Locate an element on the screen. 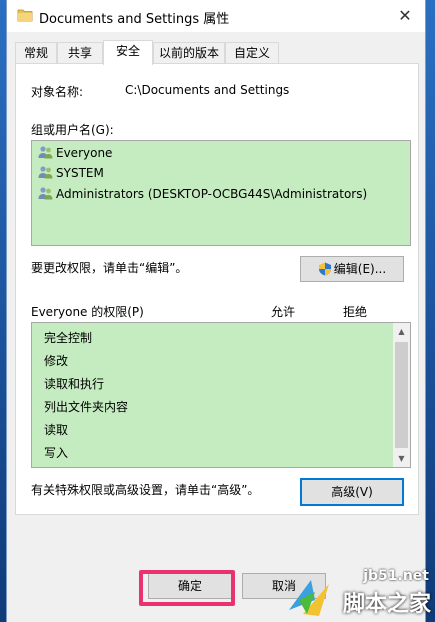  object-name-label: 对象名称: is located at coordinates (57, 92).